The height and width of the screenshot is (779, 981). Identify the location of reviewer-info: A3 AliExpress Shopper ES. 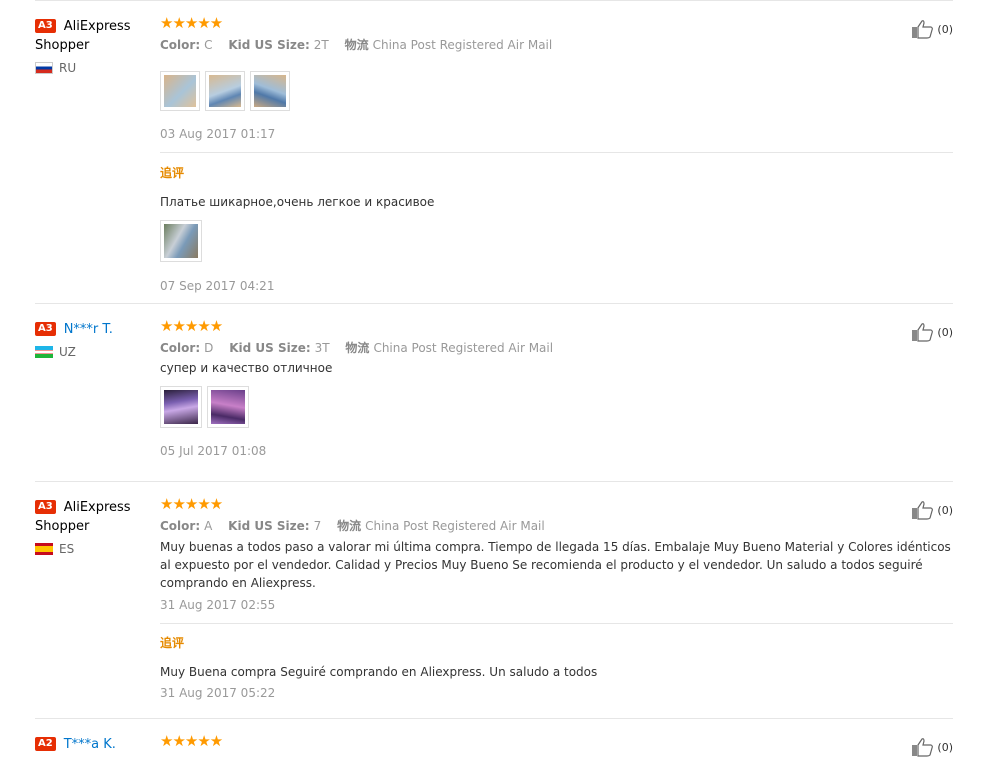
(90, 527).